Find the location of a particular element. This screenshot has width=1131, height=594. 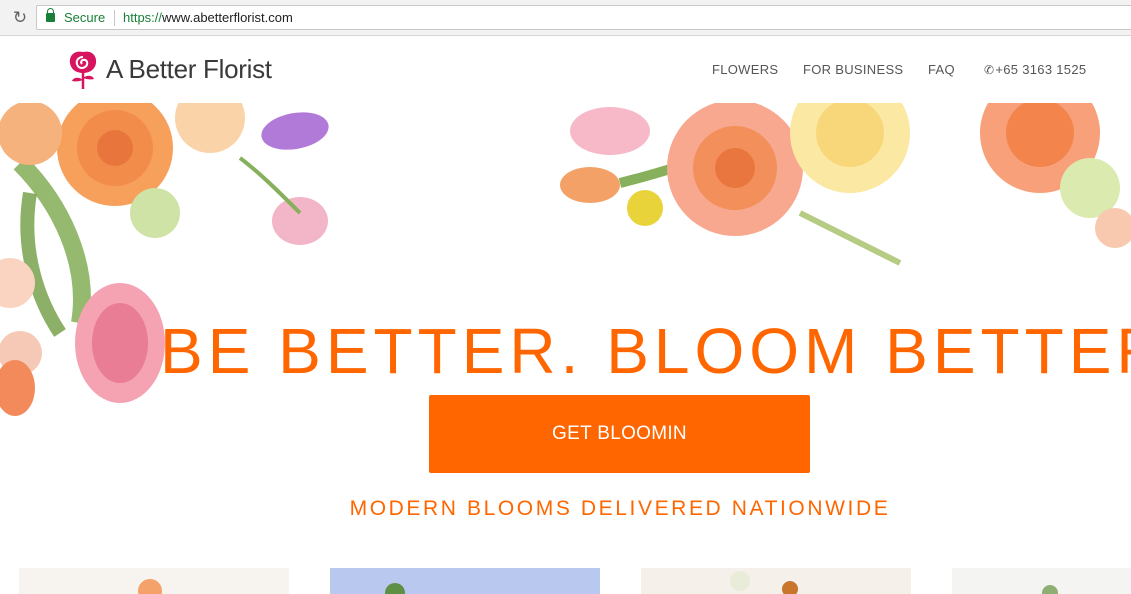

lock-icon is located at coordinates (50, 15).